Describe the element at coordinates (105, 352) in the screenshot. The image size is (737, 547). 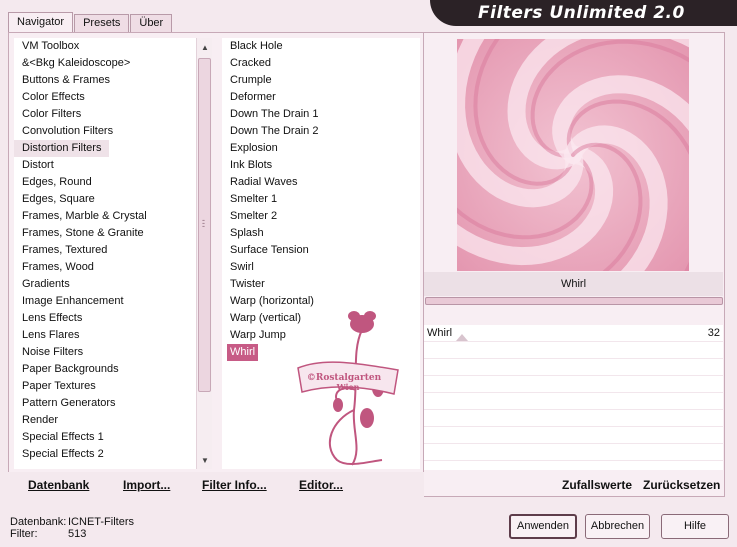
I see `category-row: Noise Filters` at that location.